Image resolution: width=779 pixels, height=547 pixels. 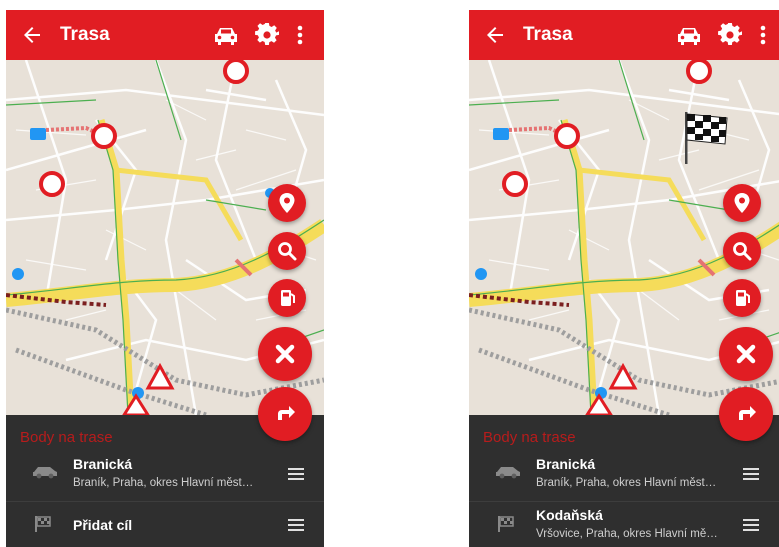 What do you see at coordinates (103, 525) in the screenshot?
I see `add-destination-label: Přidat cíl` at bounding box center [103, 525].